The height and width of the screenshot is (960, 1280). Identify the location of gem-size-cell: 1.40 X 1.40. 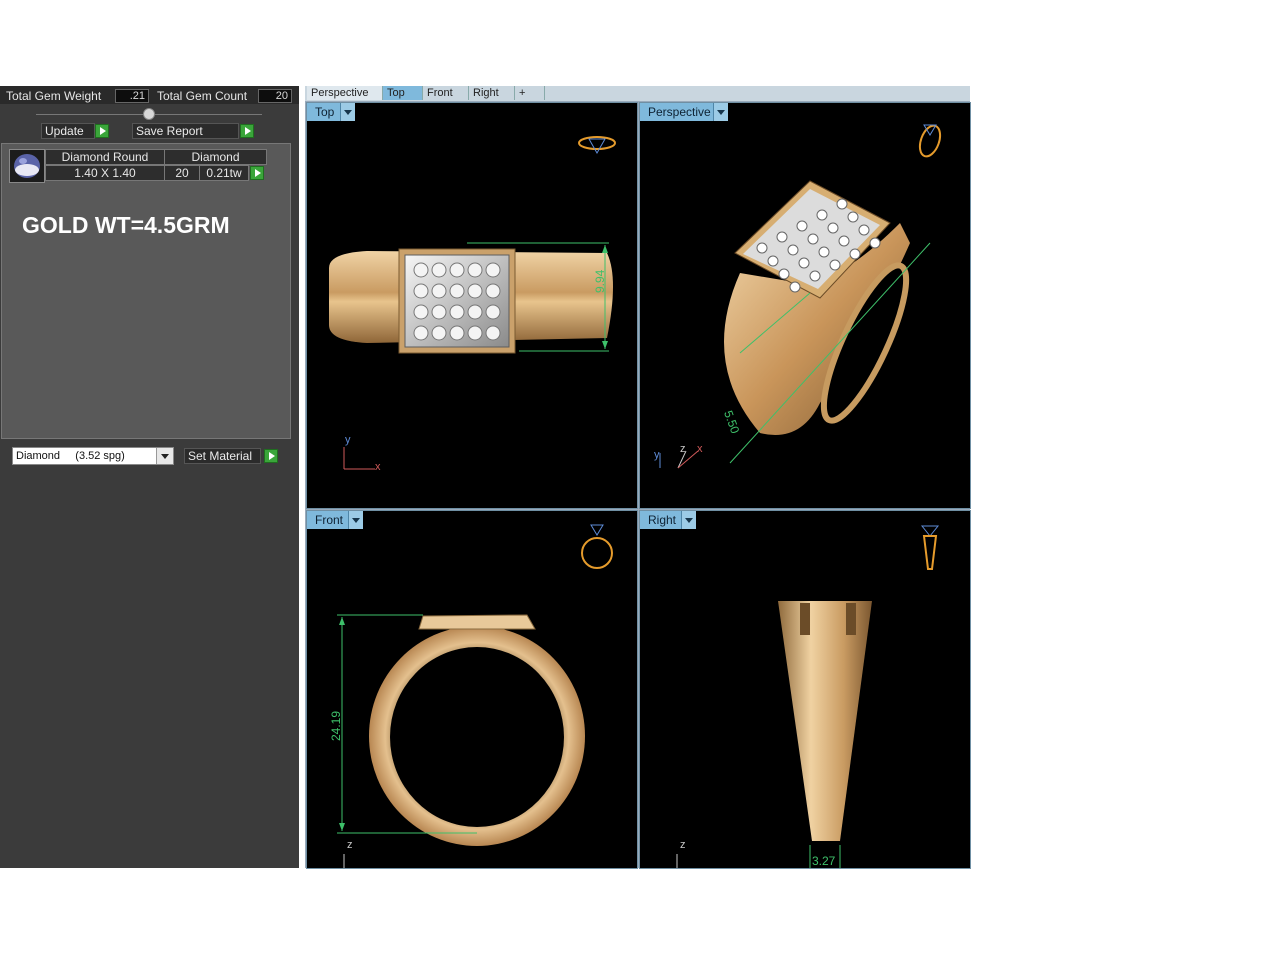
(105, 173).